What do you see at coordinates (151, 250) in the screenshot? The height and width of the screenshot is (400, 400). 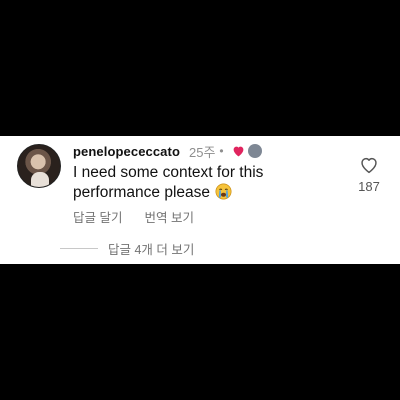 I see `view-replies-label: 답글 4개 더 보기` at bounding box center [151, 250].